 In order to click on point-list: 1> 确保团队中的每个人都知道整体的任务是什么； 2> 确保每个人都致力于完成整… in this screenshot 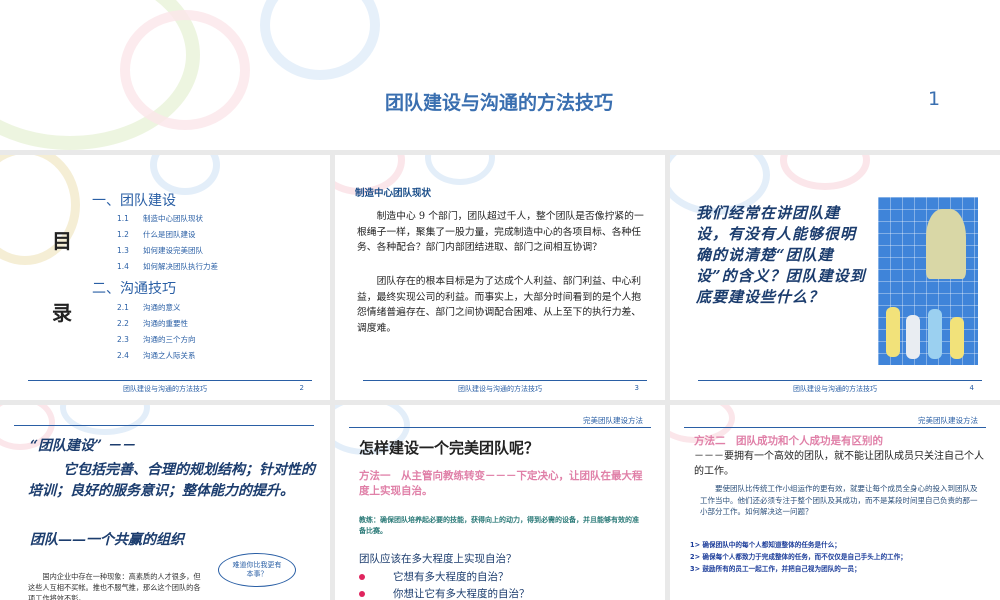, I will do `click(838, 557)`.